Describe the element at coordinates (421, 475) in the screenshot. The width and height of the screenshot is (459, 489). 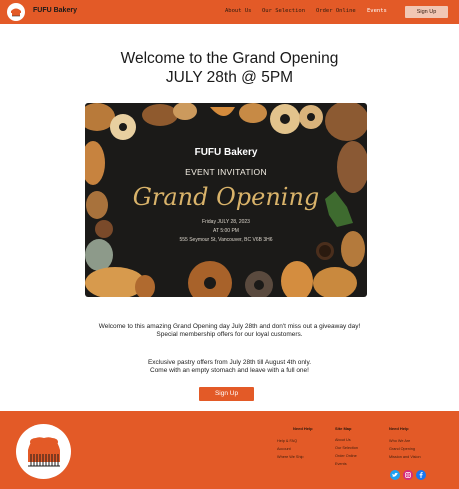
I see `facebook-icon` at that location.